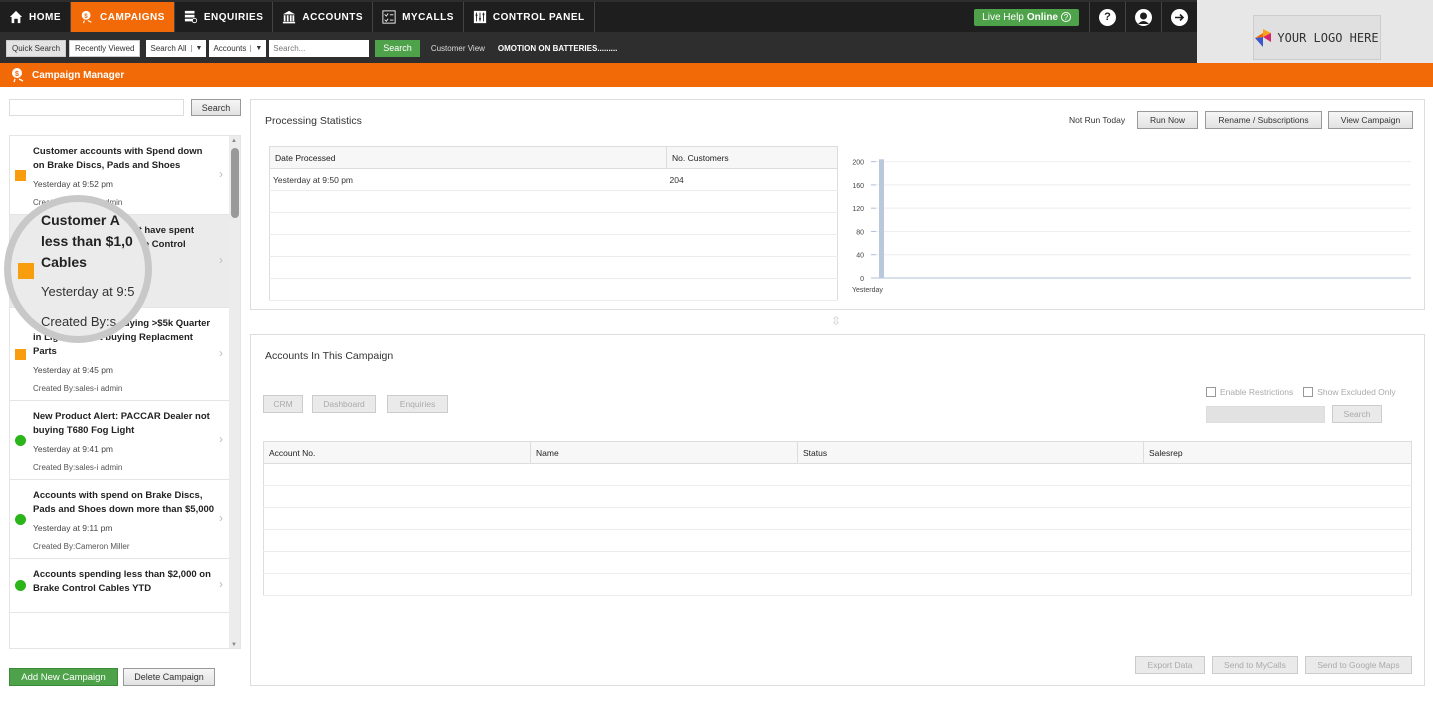 This screenshot has width=1433, height=705. What do you see at coordinates (73, 370) in the screenshot?
I see `campaign-date: Yesterday at 9:45 pm` at bounding box center [73, 370].